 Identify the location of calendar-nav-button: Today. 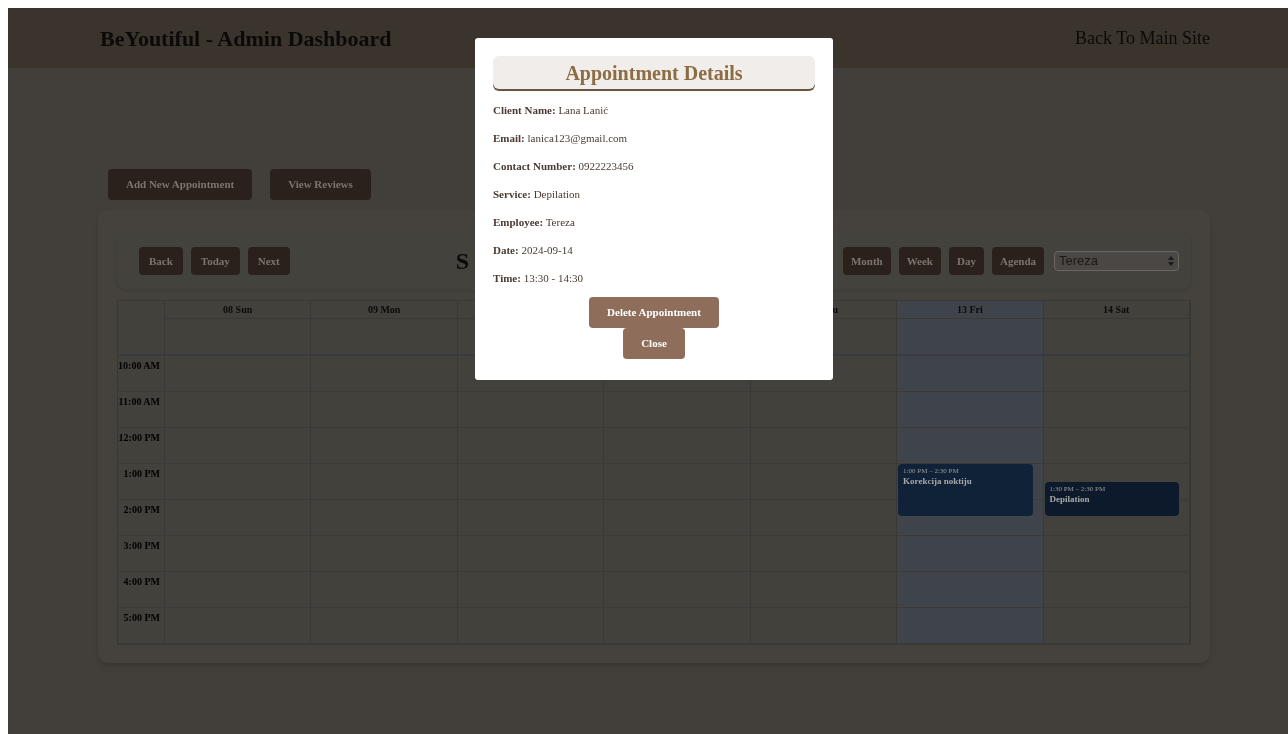
(215, 261).